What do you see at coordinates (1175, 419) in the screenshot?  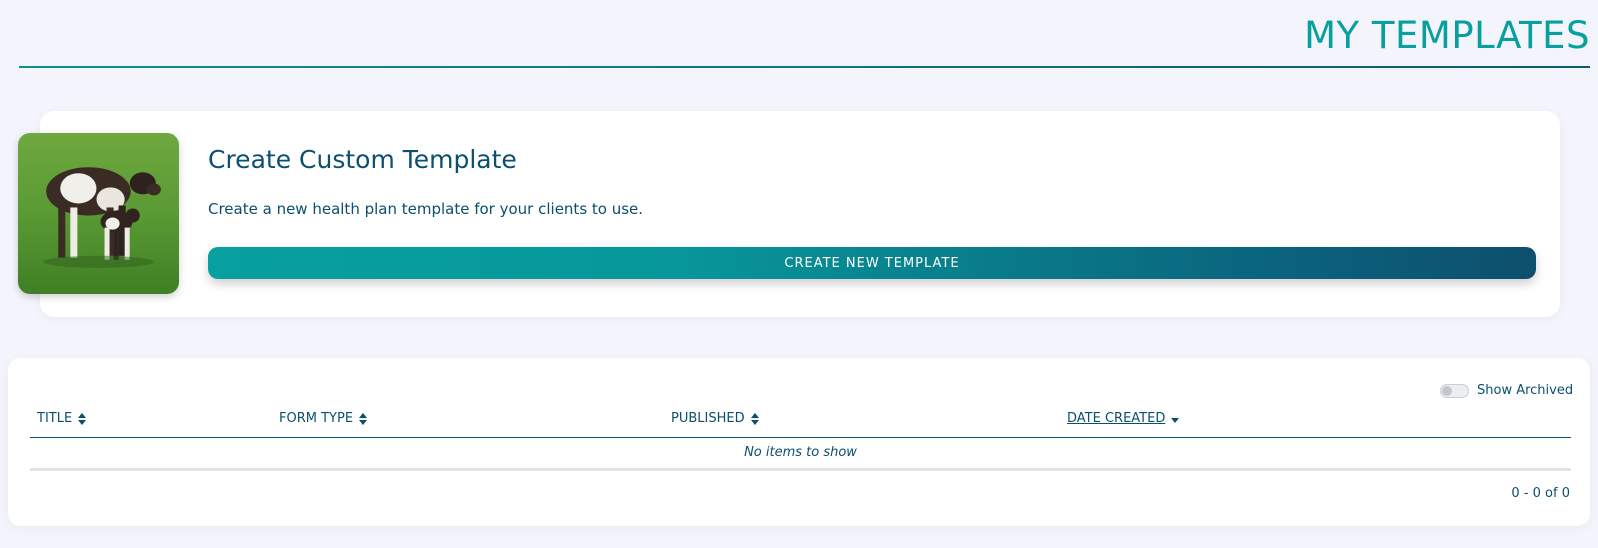 I see `sort-desc-icon` at bounding box center [1175, 419].